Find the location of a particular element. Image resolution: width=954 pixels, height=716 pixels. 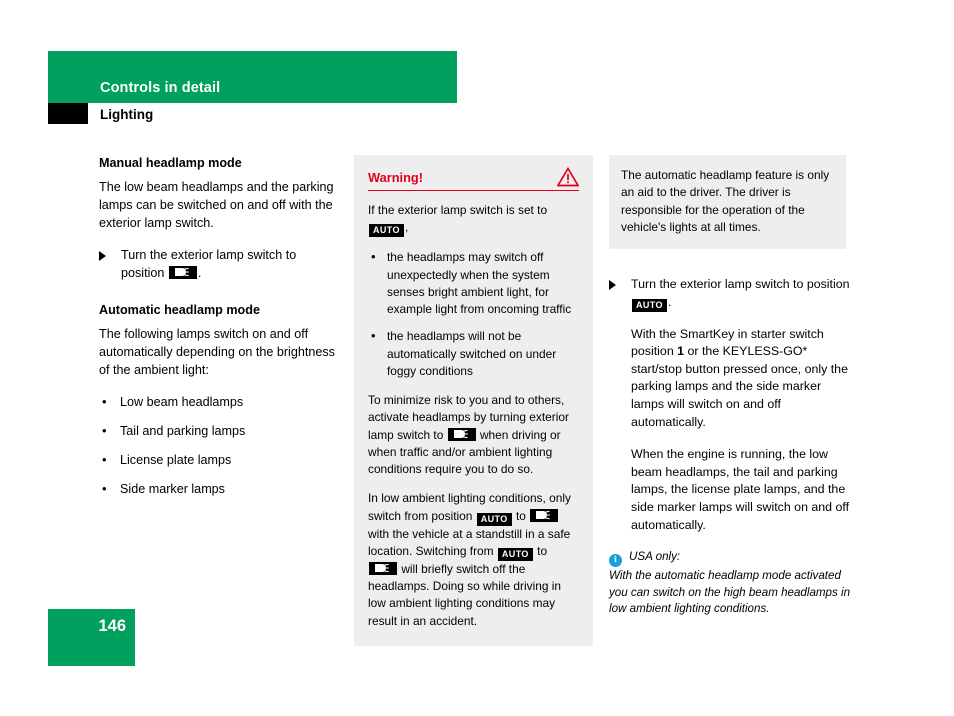

section-title: Lighting is located at coordinates (127, 114).